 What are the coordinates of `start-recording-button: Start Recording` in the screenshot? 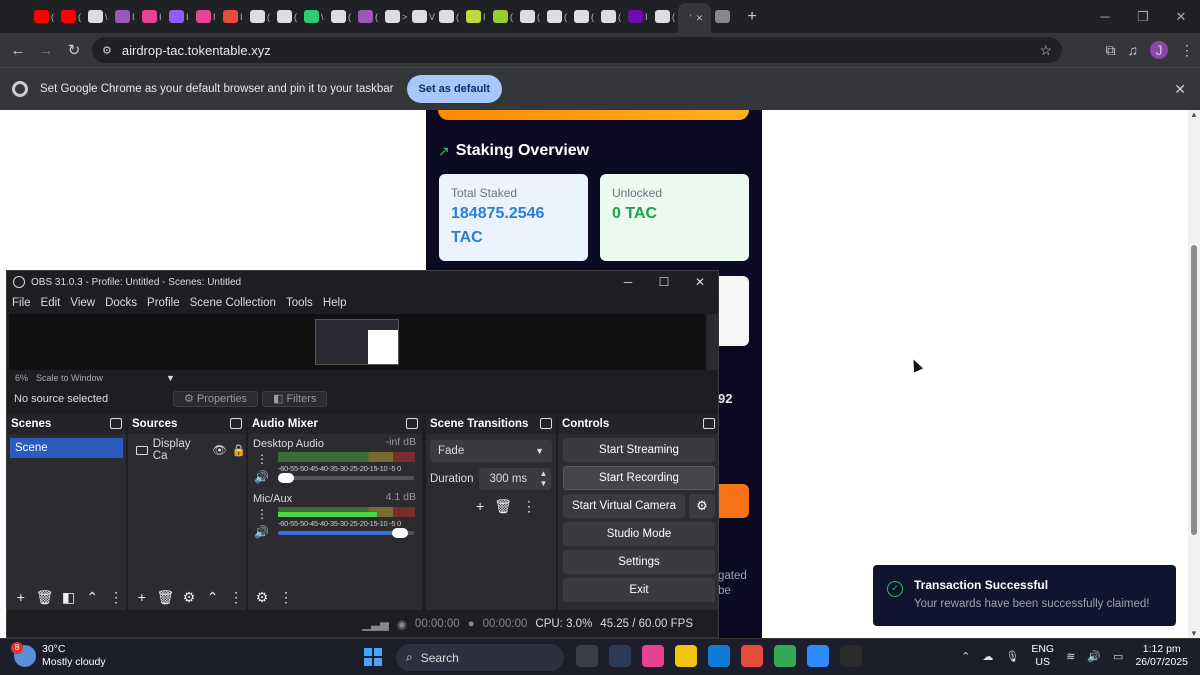 It's located at (639, 478).